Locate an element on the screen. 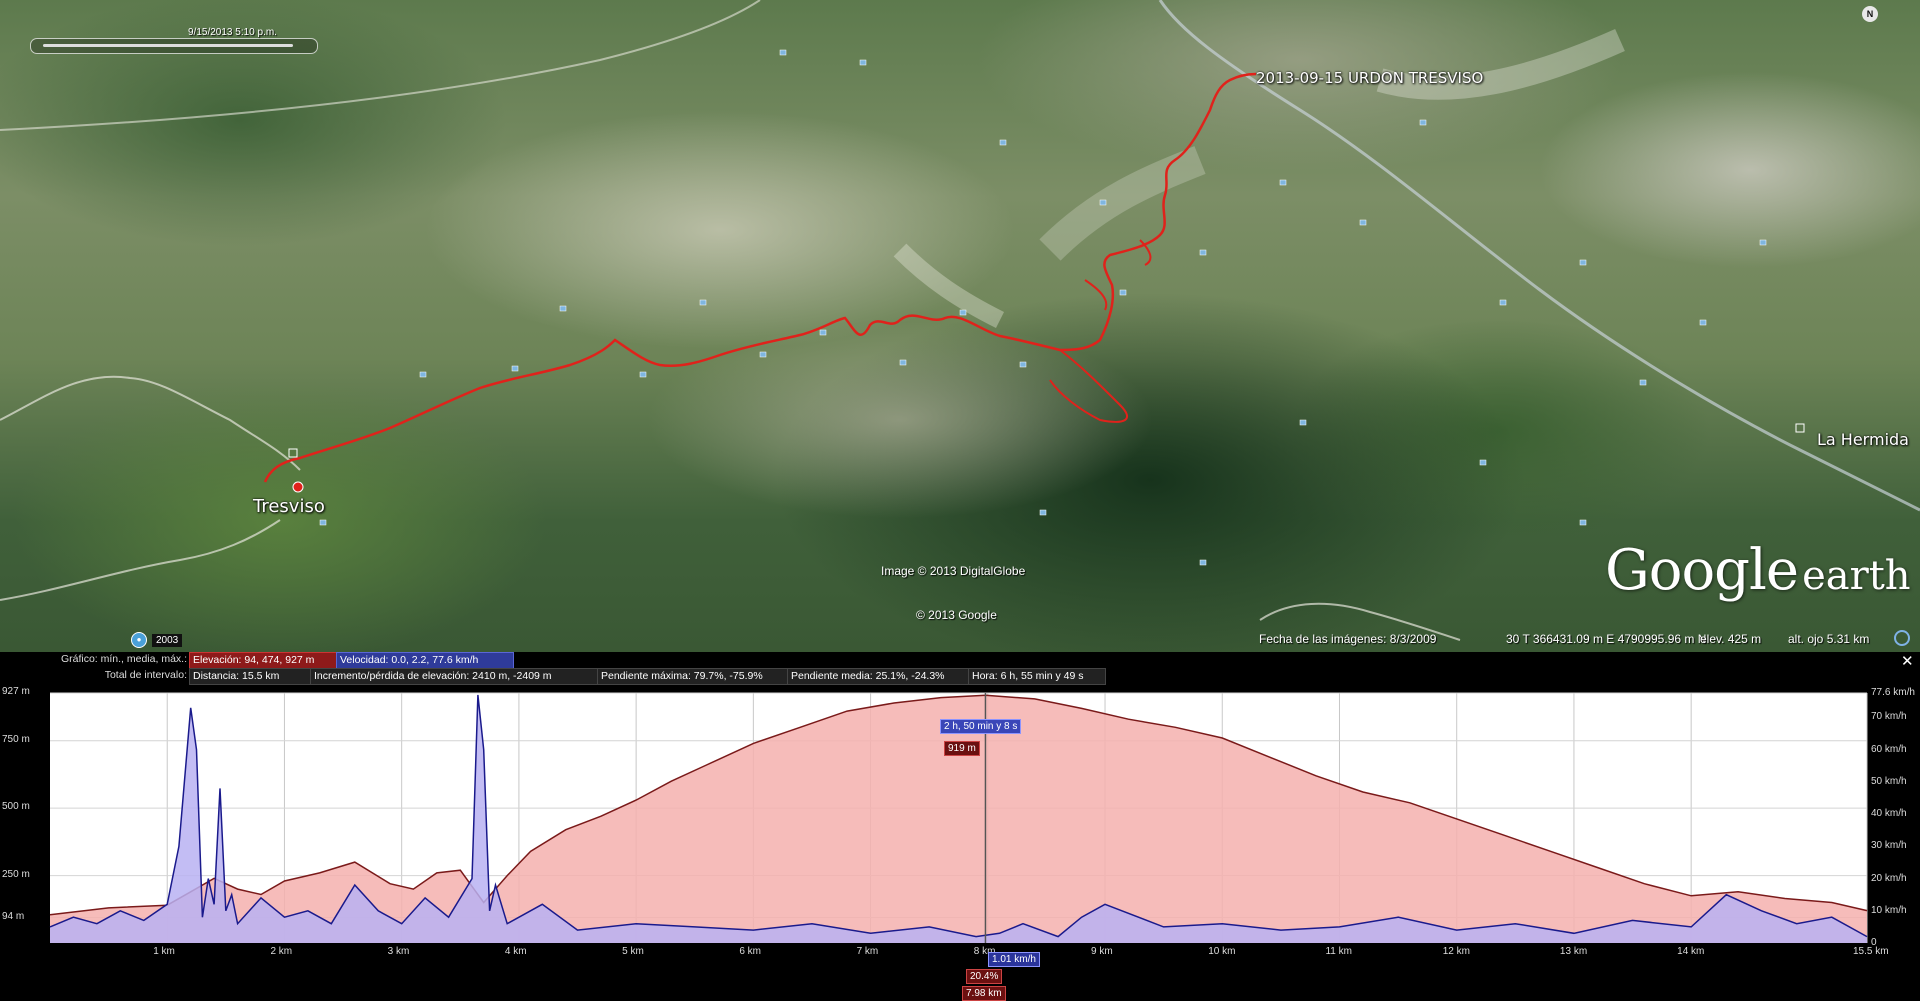 Image resolution: width=1920 pixels, height=1001 pixels. right-tick-label: 30 km/h is located at coordinates (1889, 846).